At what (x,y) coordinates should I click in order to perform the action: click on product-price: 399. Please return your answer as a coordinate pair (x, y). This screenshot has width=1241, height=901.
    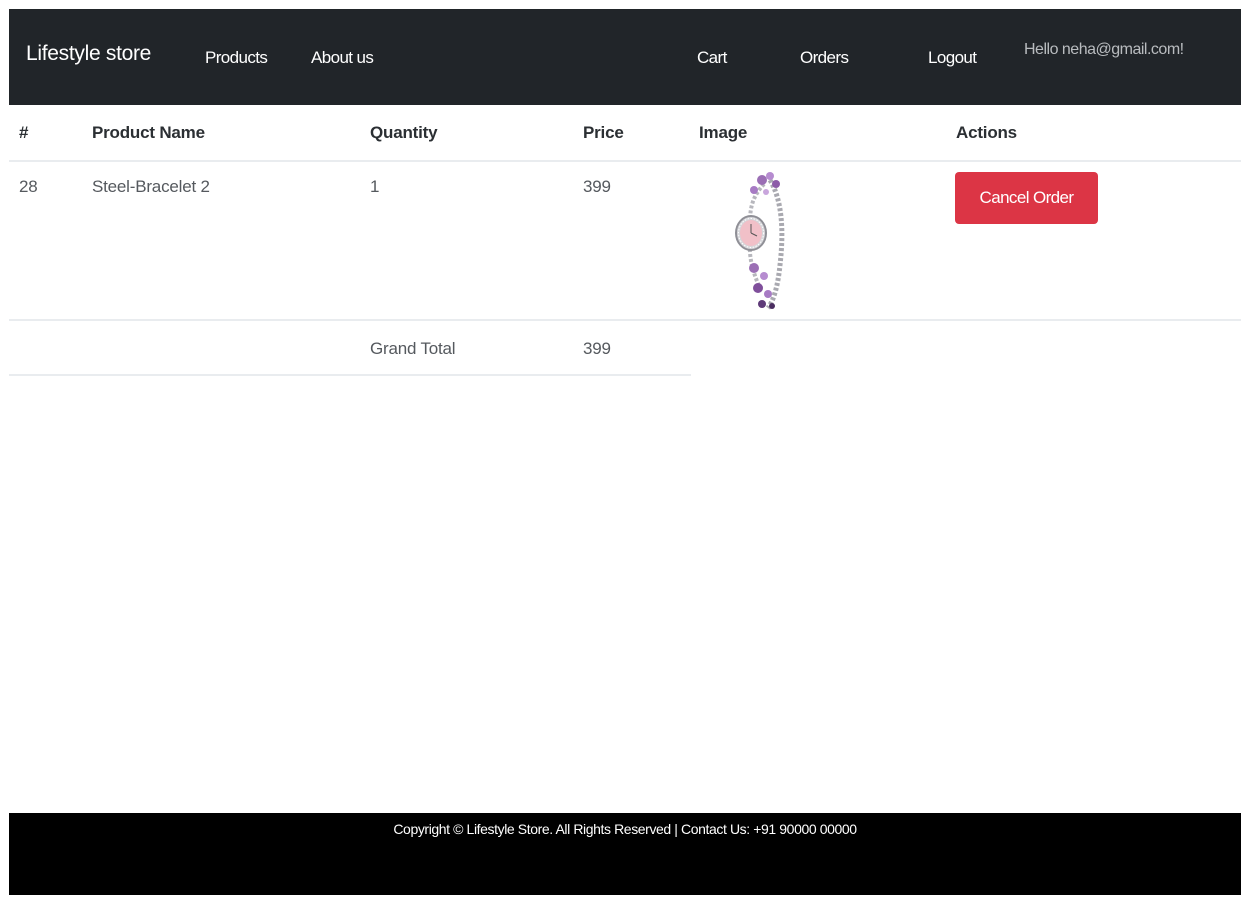
    Looking at the image, I should click on (597, 186).